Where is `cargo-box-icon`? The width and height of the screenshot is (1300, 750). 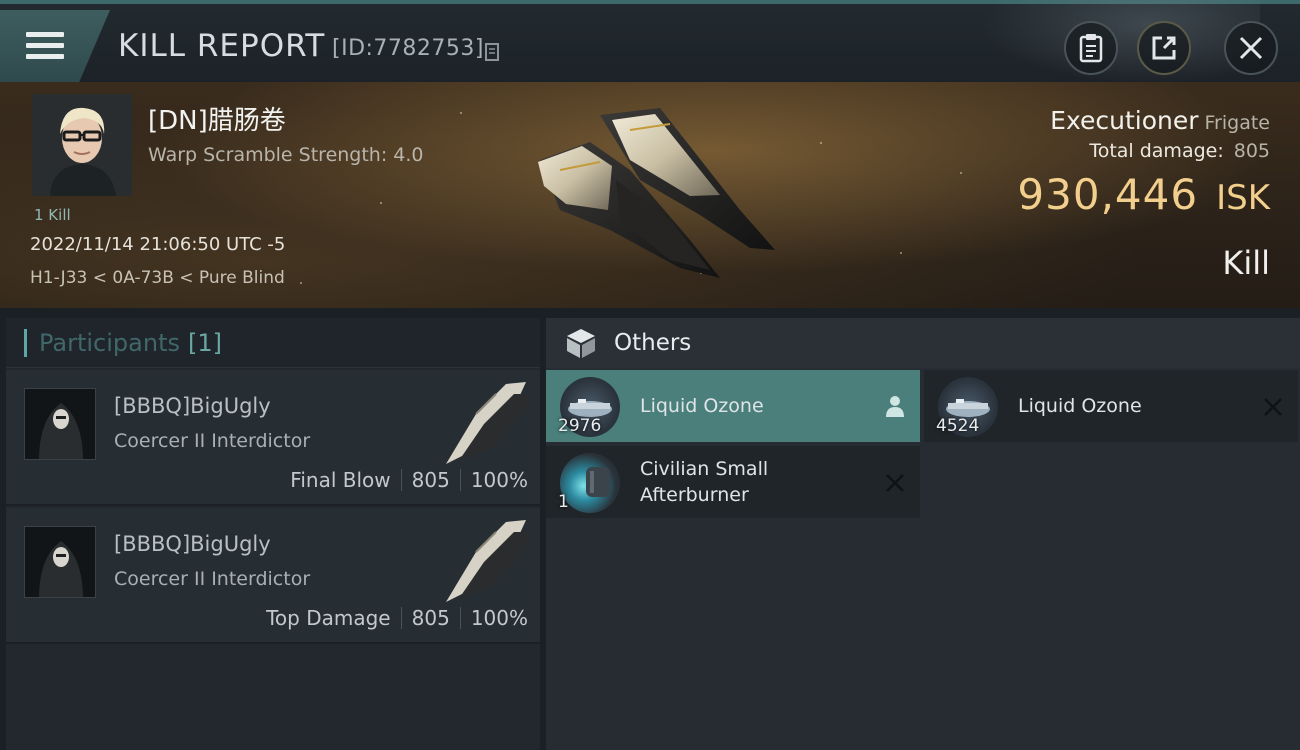 cargo-box-icon is located at coordinates (581, 343).